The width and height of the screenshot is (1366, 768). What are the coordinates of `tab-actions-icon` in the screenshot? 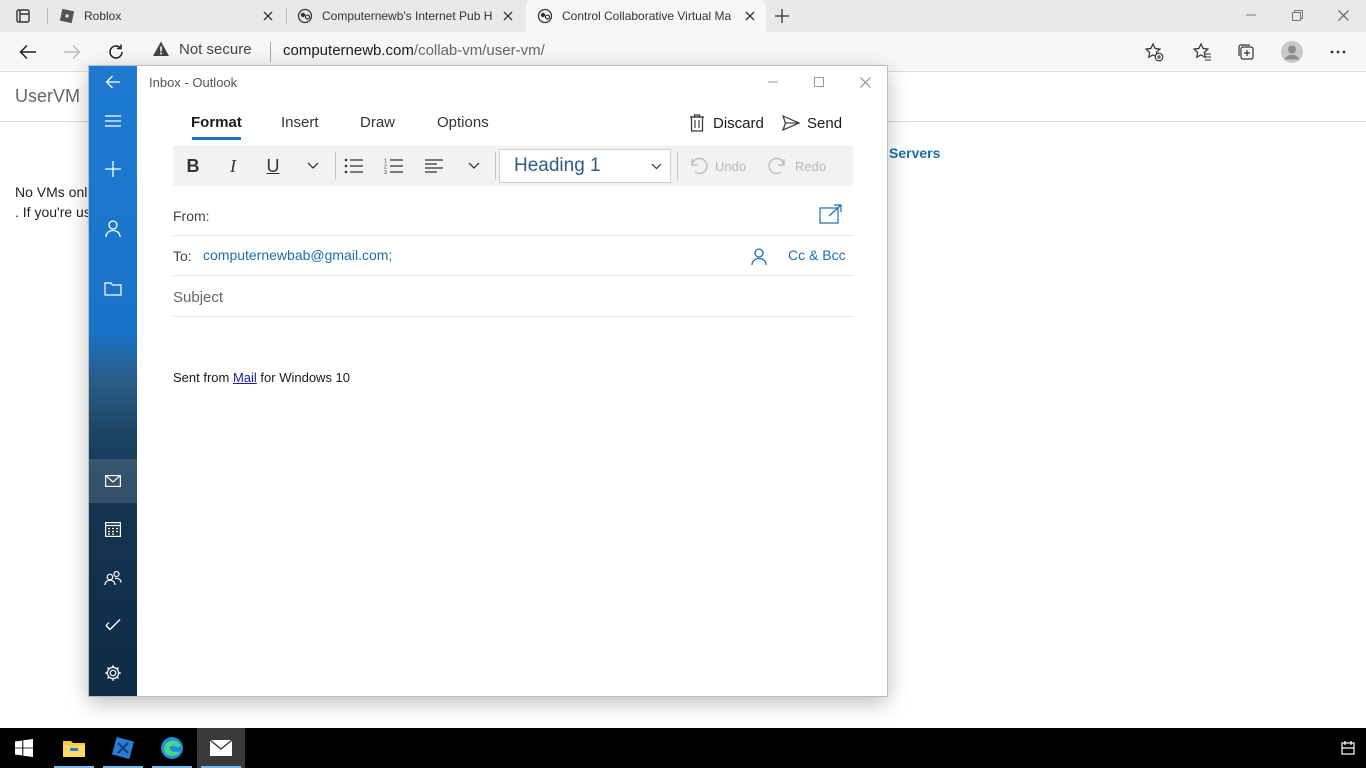 It's located at (23, 16).